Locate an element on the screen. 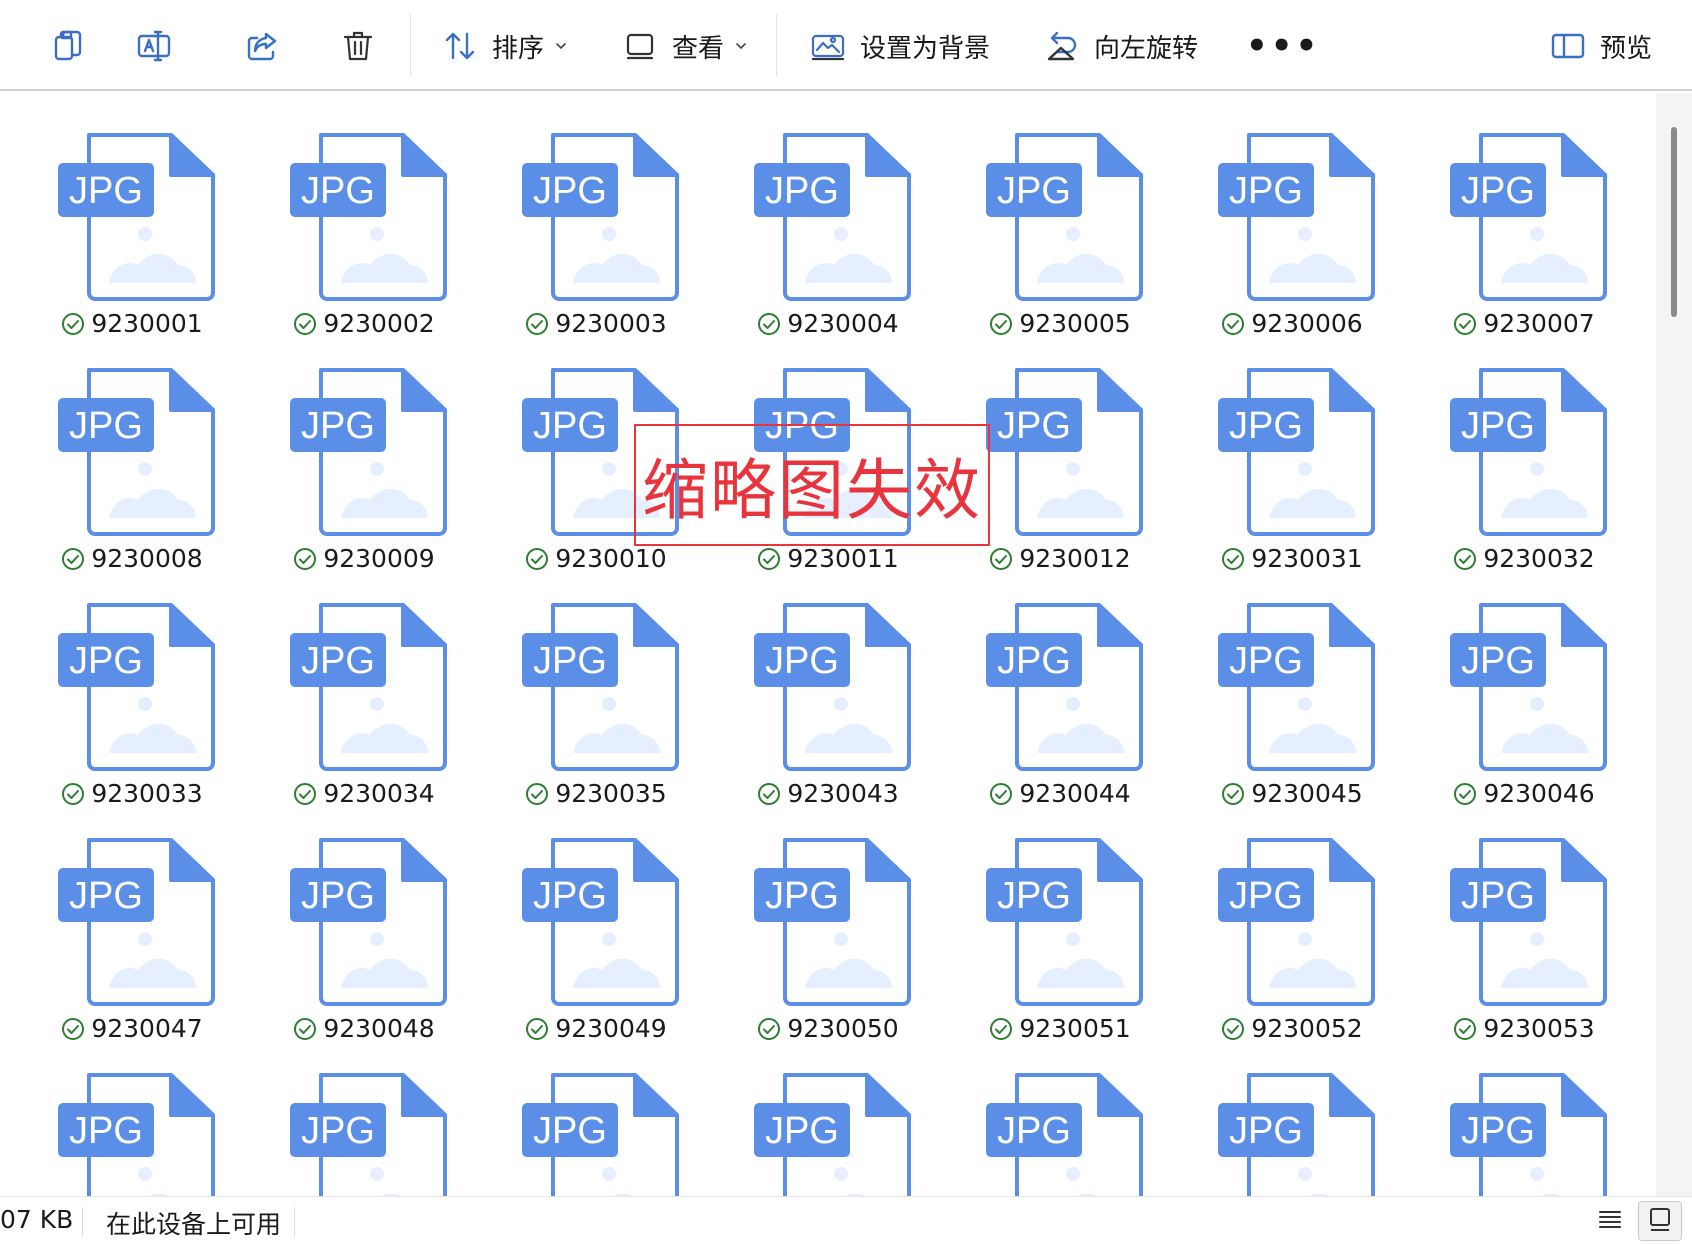 The height and width of the screenshot is (1244, 1692). file-item: JPG 9230003 is located at coordinates (596, 226).